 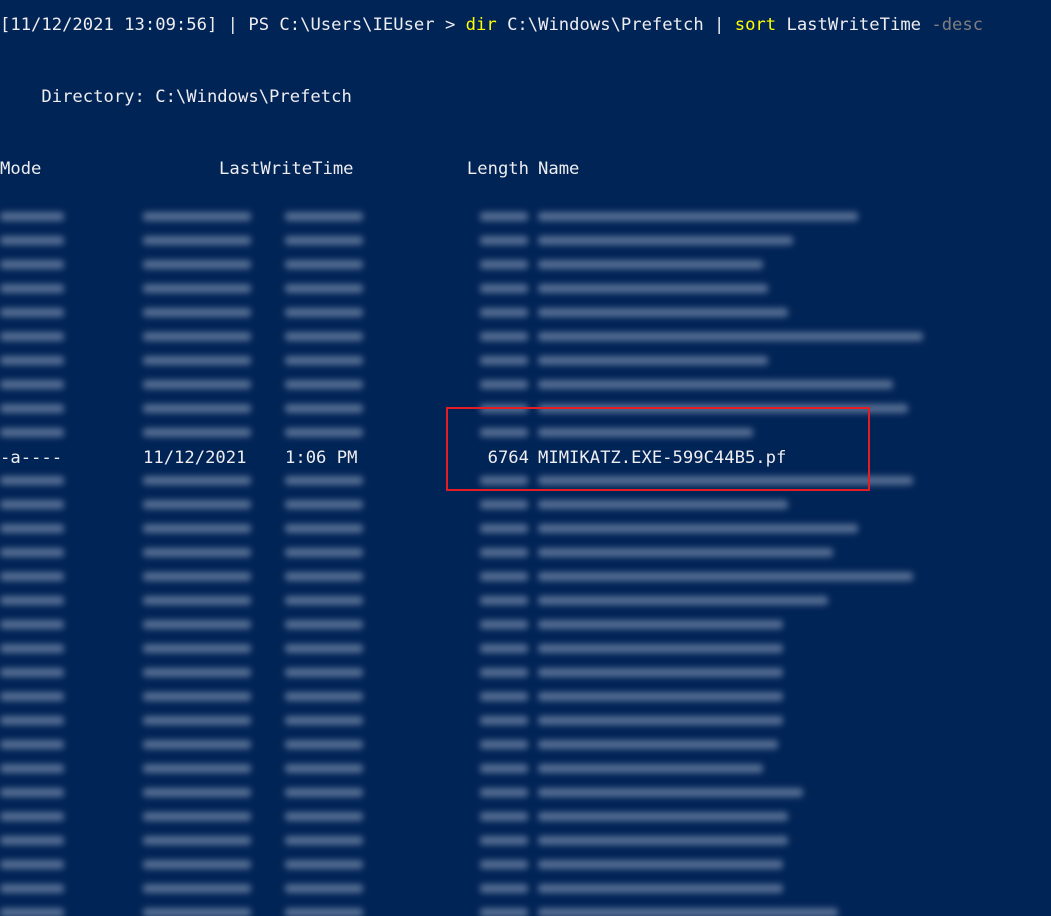 I want to click on row-length: 6764, so click(x=508, y=458).